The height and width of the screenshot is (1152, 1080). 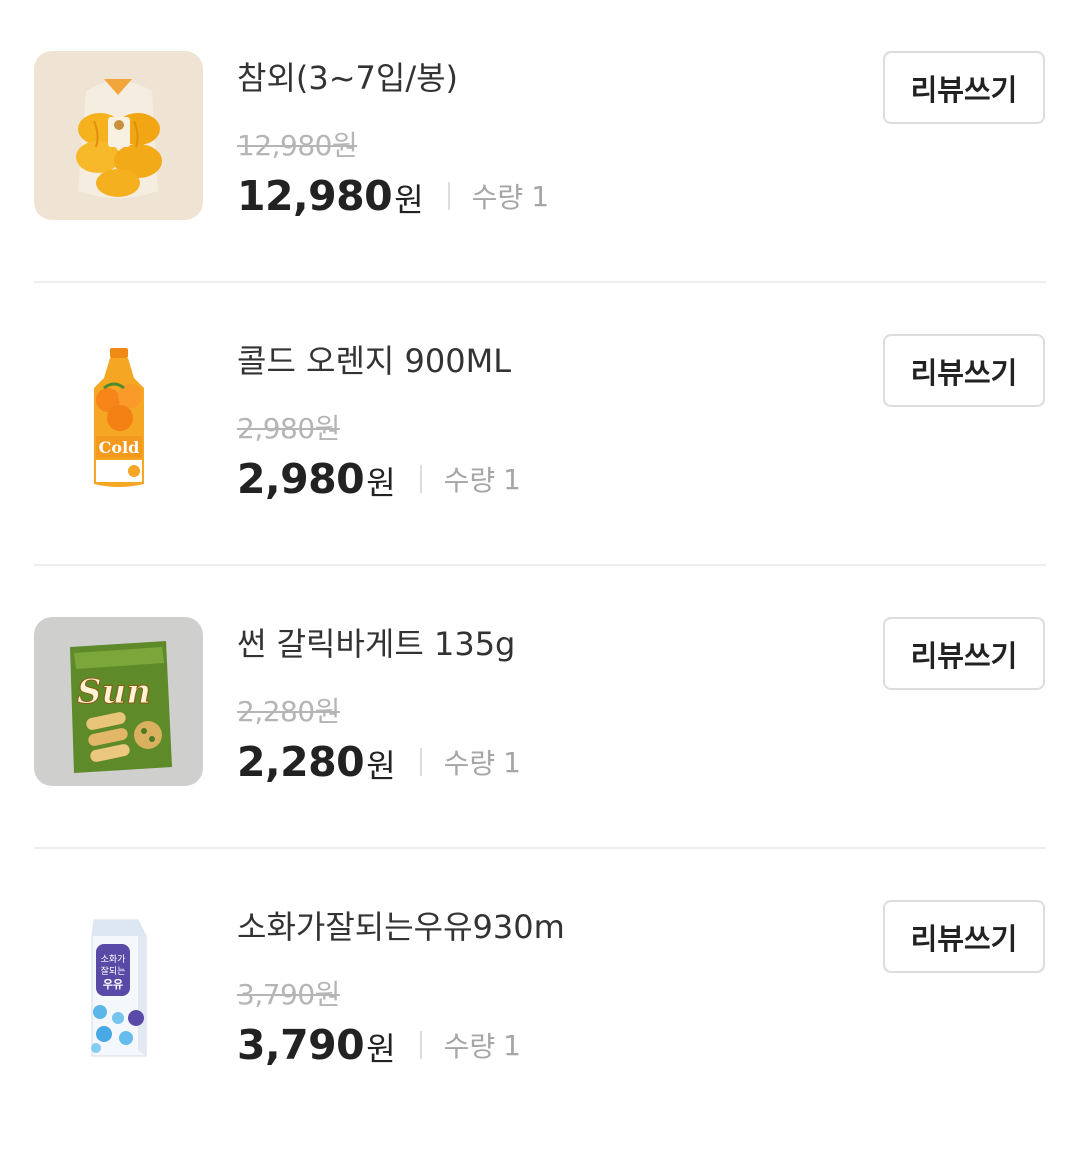 I want to click on original-price: 2,980원, so click(x=288, y=428).